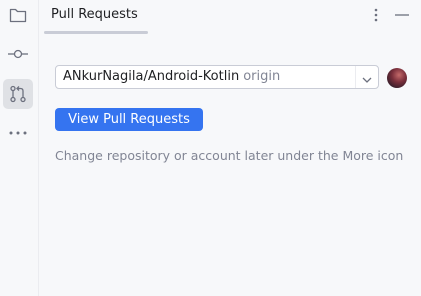 Image resolution: width=421 pixels, height=296 pixels. Describe the element at coordinates (355, 77) in the screenshot. I see `combo-separator` at that location.